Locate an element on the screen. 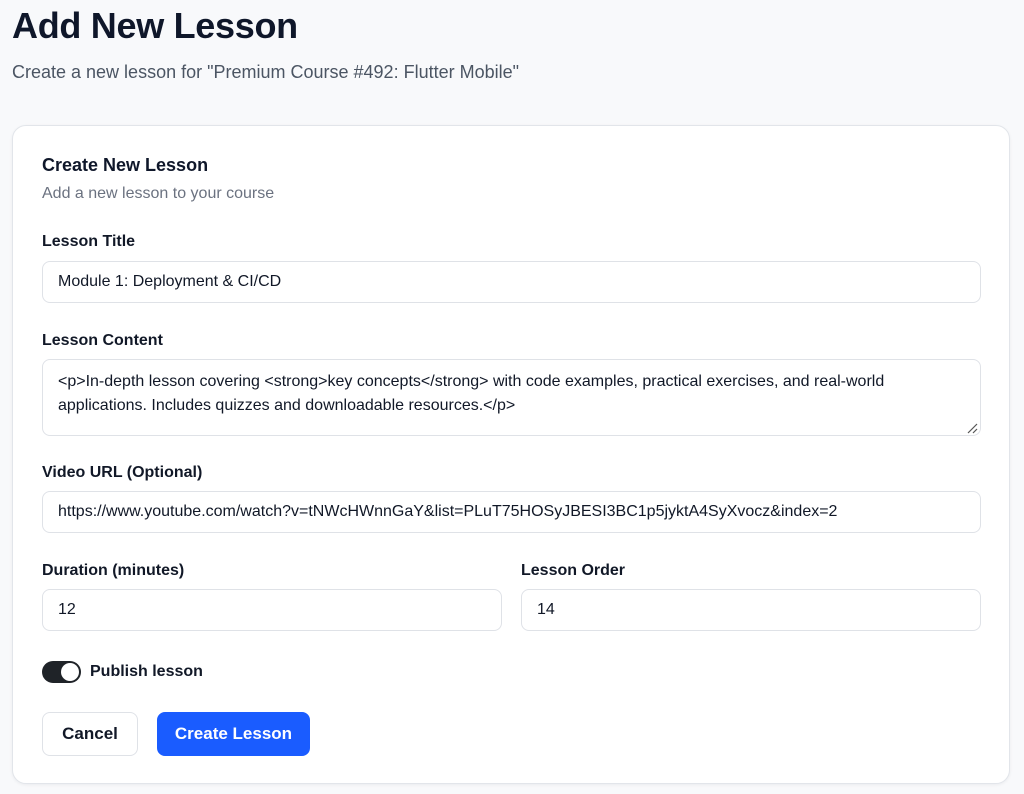 This screenshot has width=1024, height=794. publish-label: Publish lesson is located at coordinates (146, 671).